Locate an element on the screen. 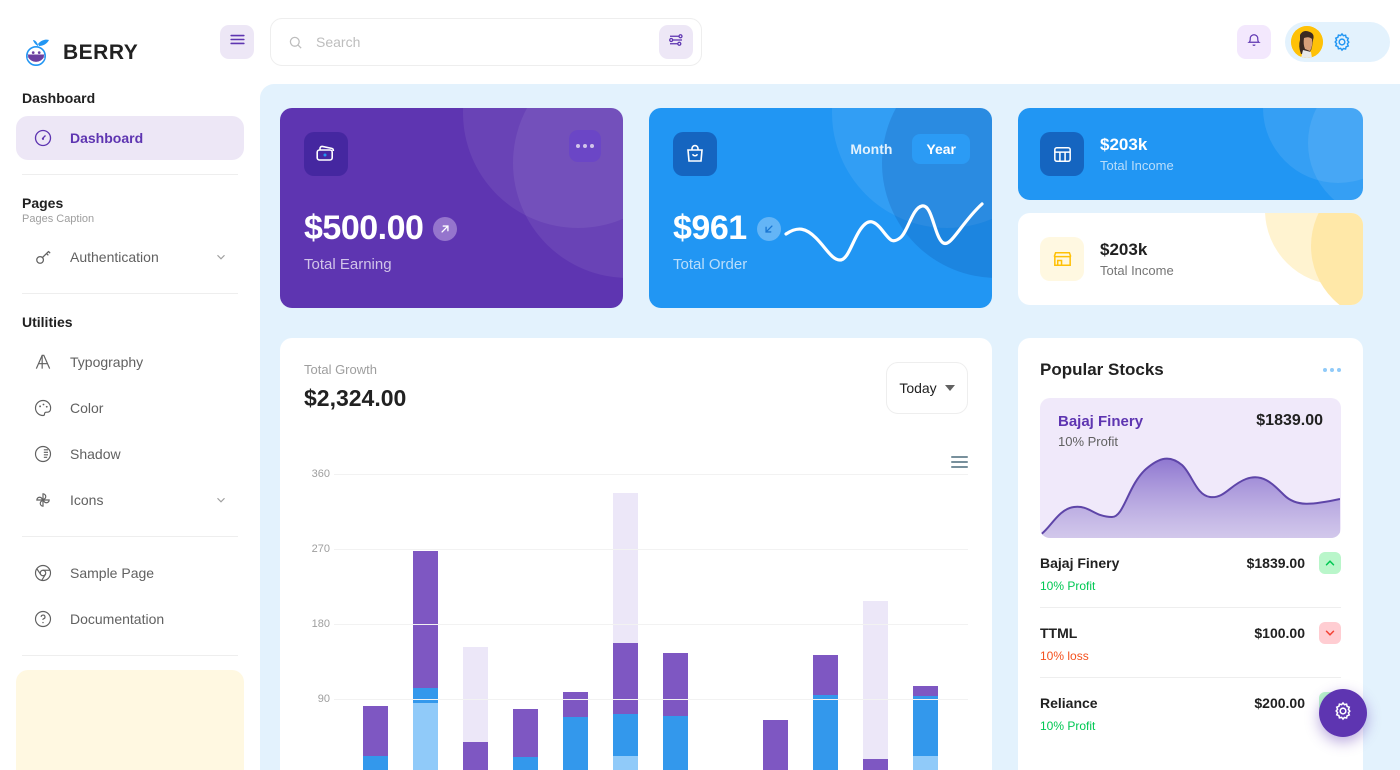 The height and width of the screenshot is (770, 1400). toggle-year: Year is located at coordinates (941, 149).